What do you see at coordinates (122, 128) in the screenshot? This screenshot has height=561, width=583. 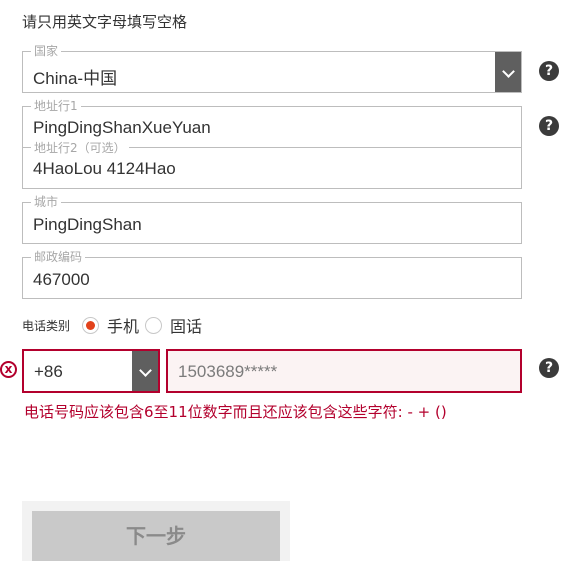 I see `address-line1-input: PingDingShanXueYuan` at bounding box center [122, 128].